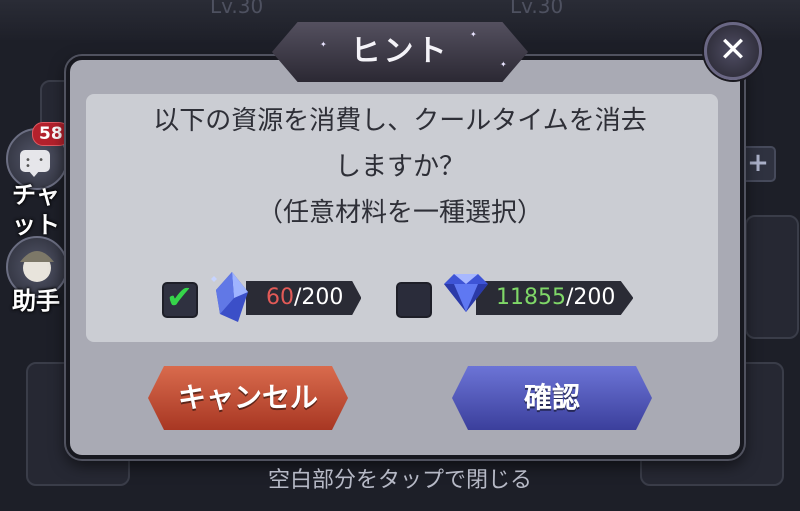  Describe the element at coordinates (772, 277) in the screenshot. I see `background-card` at that location.